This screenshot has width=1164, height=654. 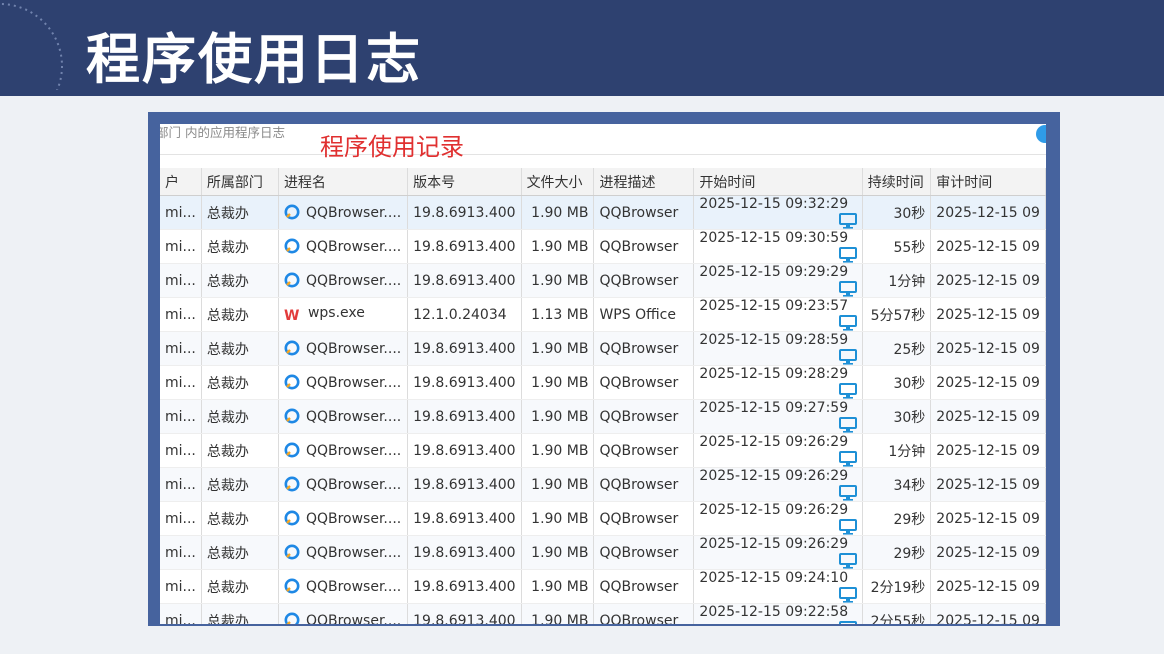 I want to click on cell-duration: 5分57秒, so click(x=897, y=314).